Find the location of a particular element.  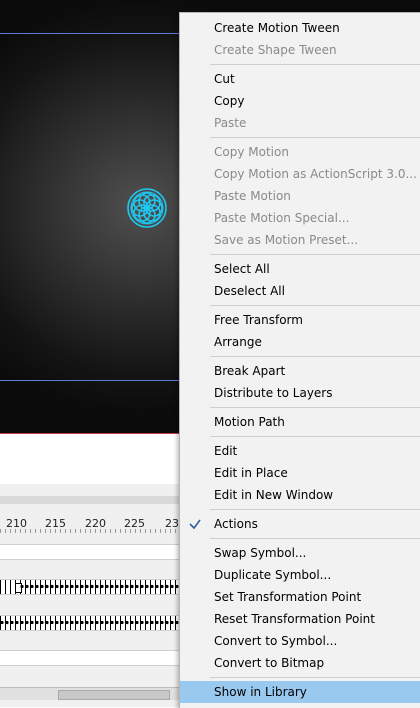

menu-item-distribute-to-layers: Distribute to Layers is located at coordinates (300, 393).